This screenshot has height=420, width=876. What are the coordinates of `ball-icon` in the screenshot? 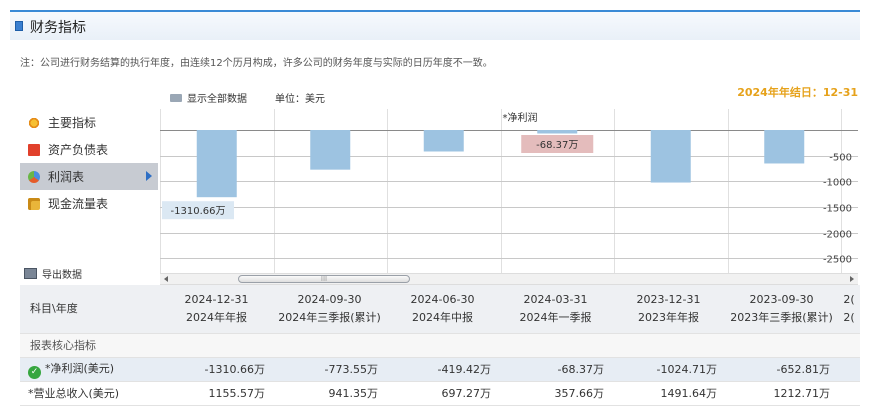 It's located at (34, 176).